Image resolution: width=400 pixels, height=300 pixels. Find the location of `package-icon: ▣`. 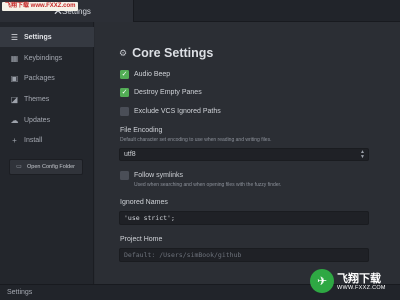

package-icon: ▣ is located at coordinates (14, 78).